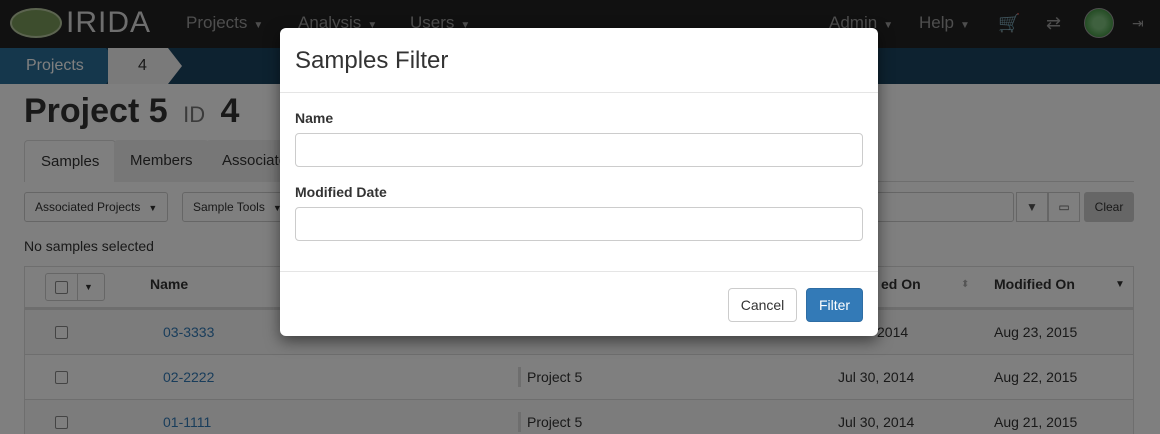  I want to click on cancel-button: Cancel, so click(762, 305).